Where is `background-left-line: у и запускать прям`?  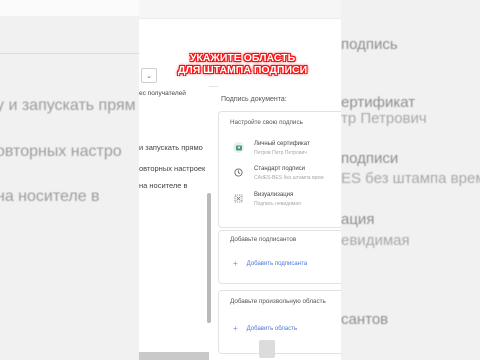 background-left-line: у и запускать прям is located at coordinates (68, 105).